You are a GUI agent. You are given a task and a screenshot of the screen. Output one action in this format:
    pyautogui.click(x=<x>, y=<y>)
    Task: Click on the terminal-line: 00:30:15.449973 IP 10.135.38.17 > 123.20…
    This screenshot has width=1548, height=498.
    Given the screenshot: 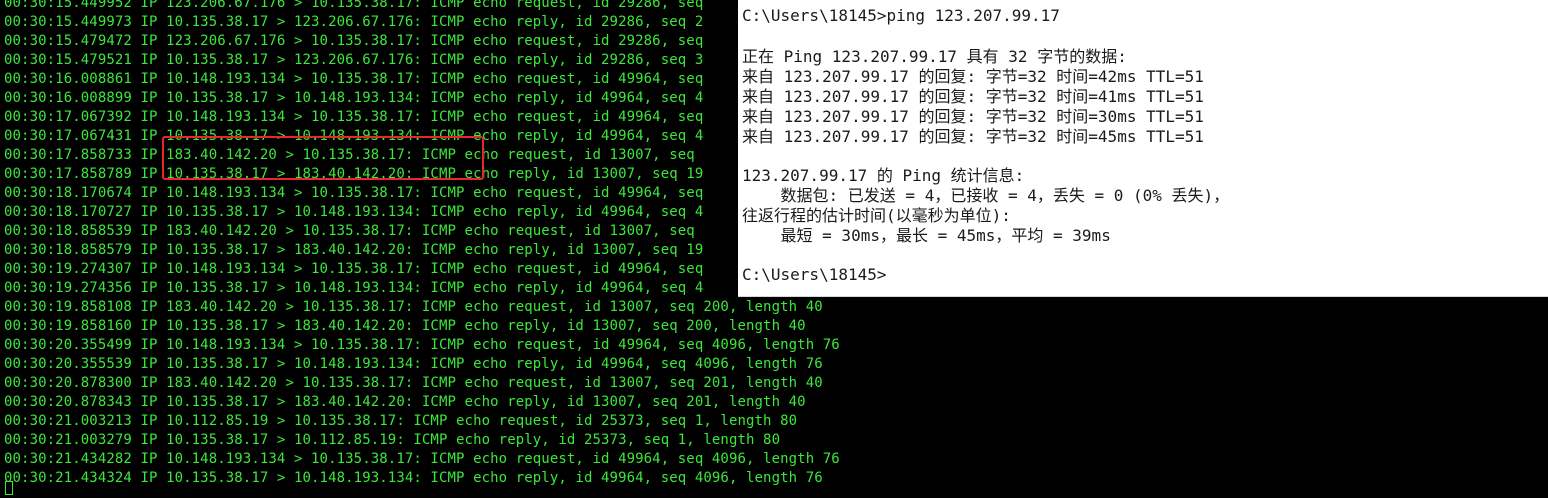 What is the action you would take?
    pyautogui.click(x=354, y=22)
    